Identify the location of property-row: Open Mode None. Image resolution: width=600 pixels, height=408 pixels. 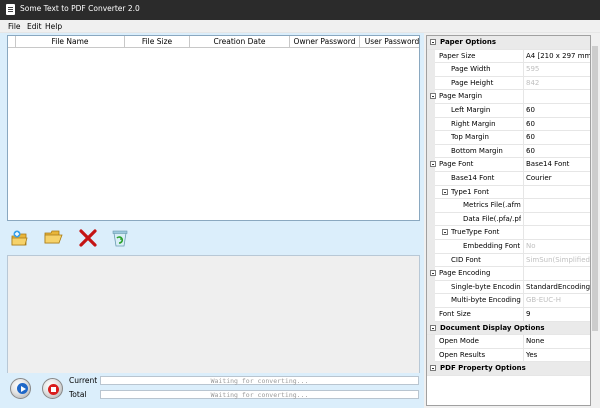
(508, 342).